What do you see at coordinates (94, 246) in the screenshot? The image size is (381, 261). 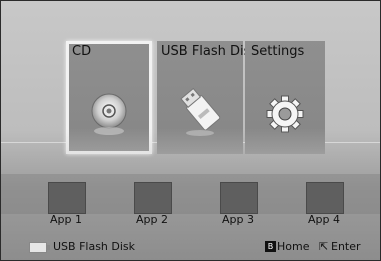 I see `device-label: USB Flash Disk` at bounding box center [94, 246].